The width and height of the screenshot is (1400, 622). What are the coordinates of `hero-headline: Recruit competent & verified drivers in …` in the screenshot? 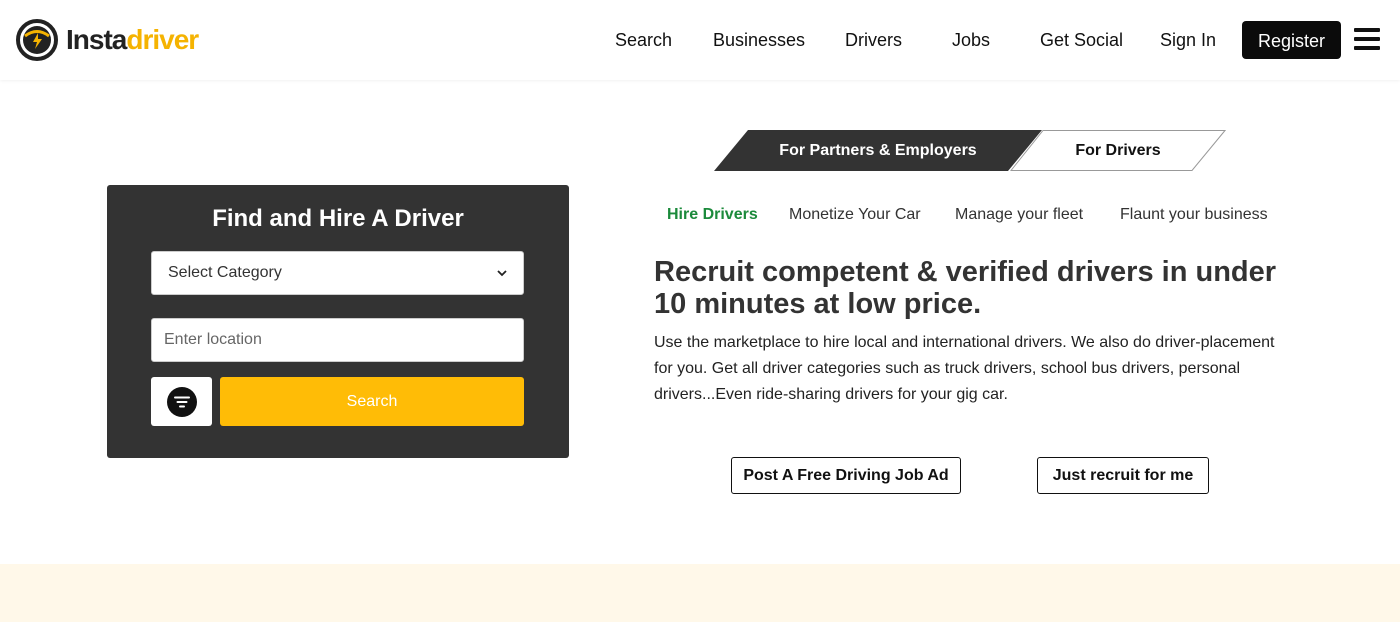 It's located at (965, 288).